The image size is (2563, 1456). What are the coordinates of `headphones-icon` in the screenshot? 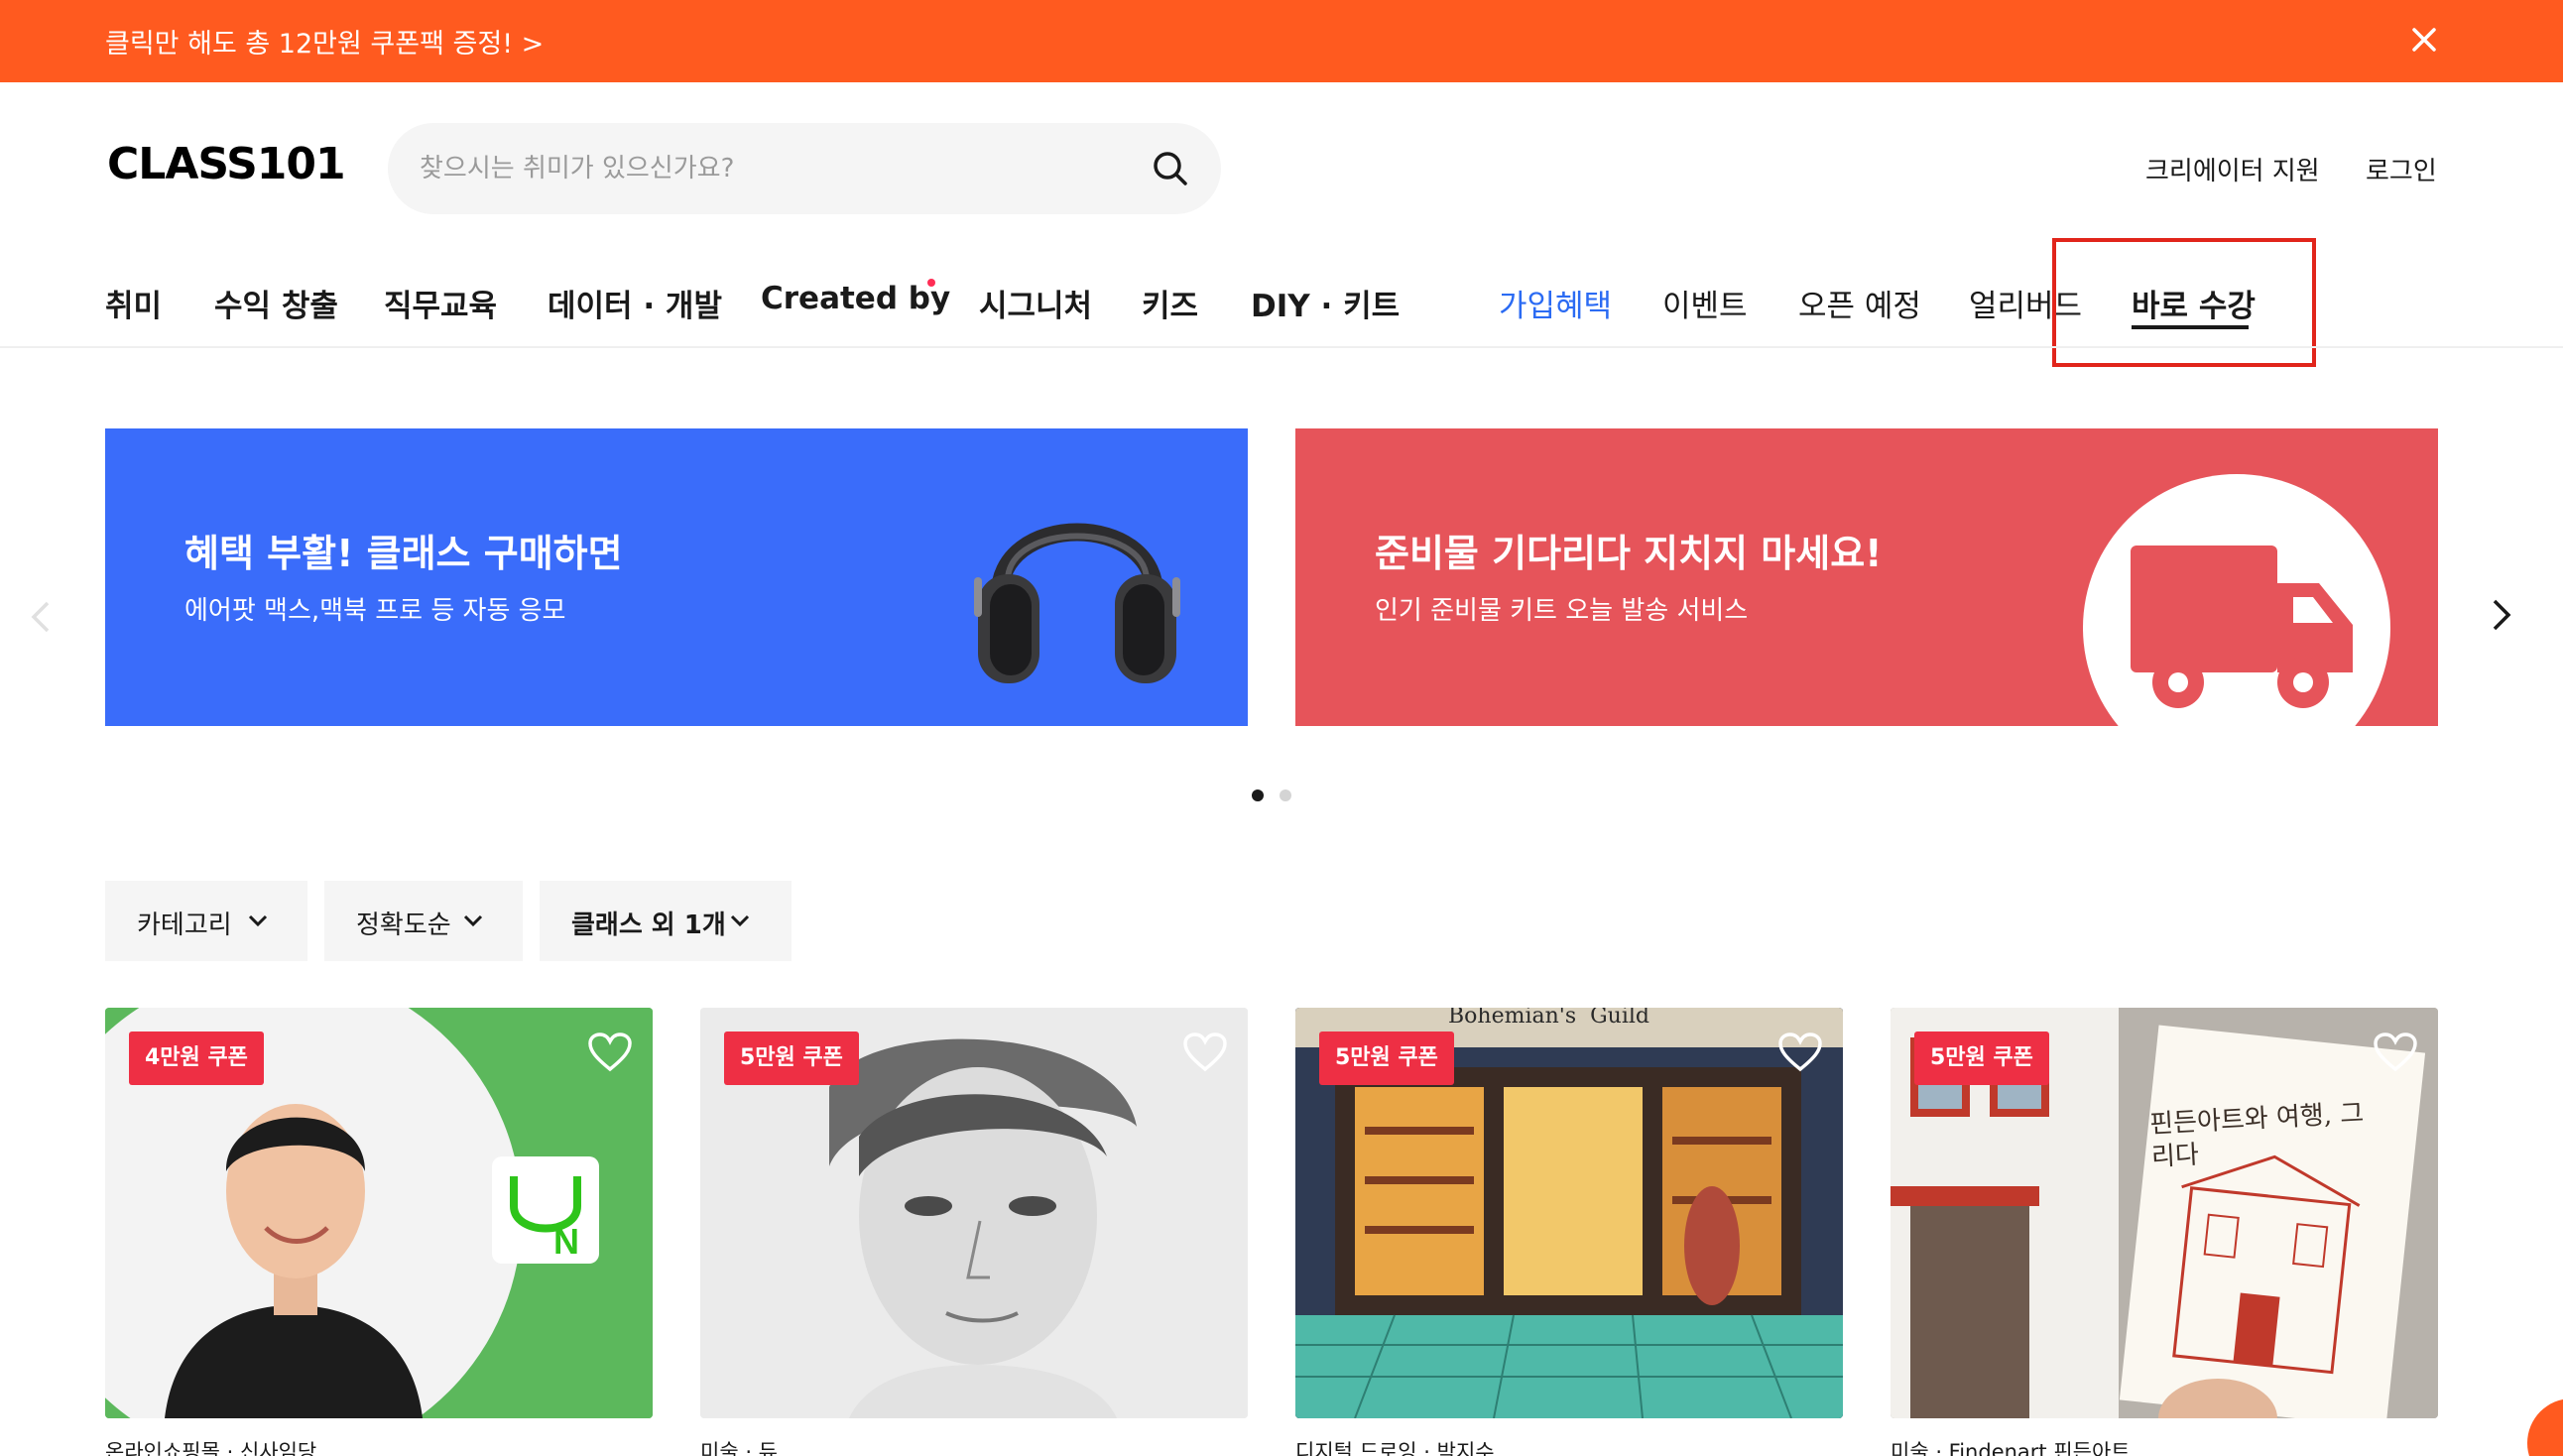 It's located at (1077, 603).